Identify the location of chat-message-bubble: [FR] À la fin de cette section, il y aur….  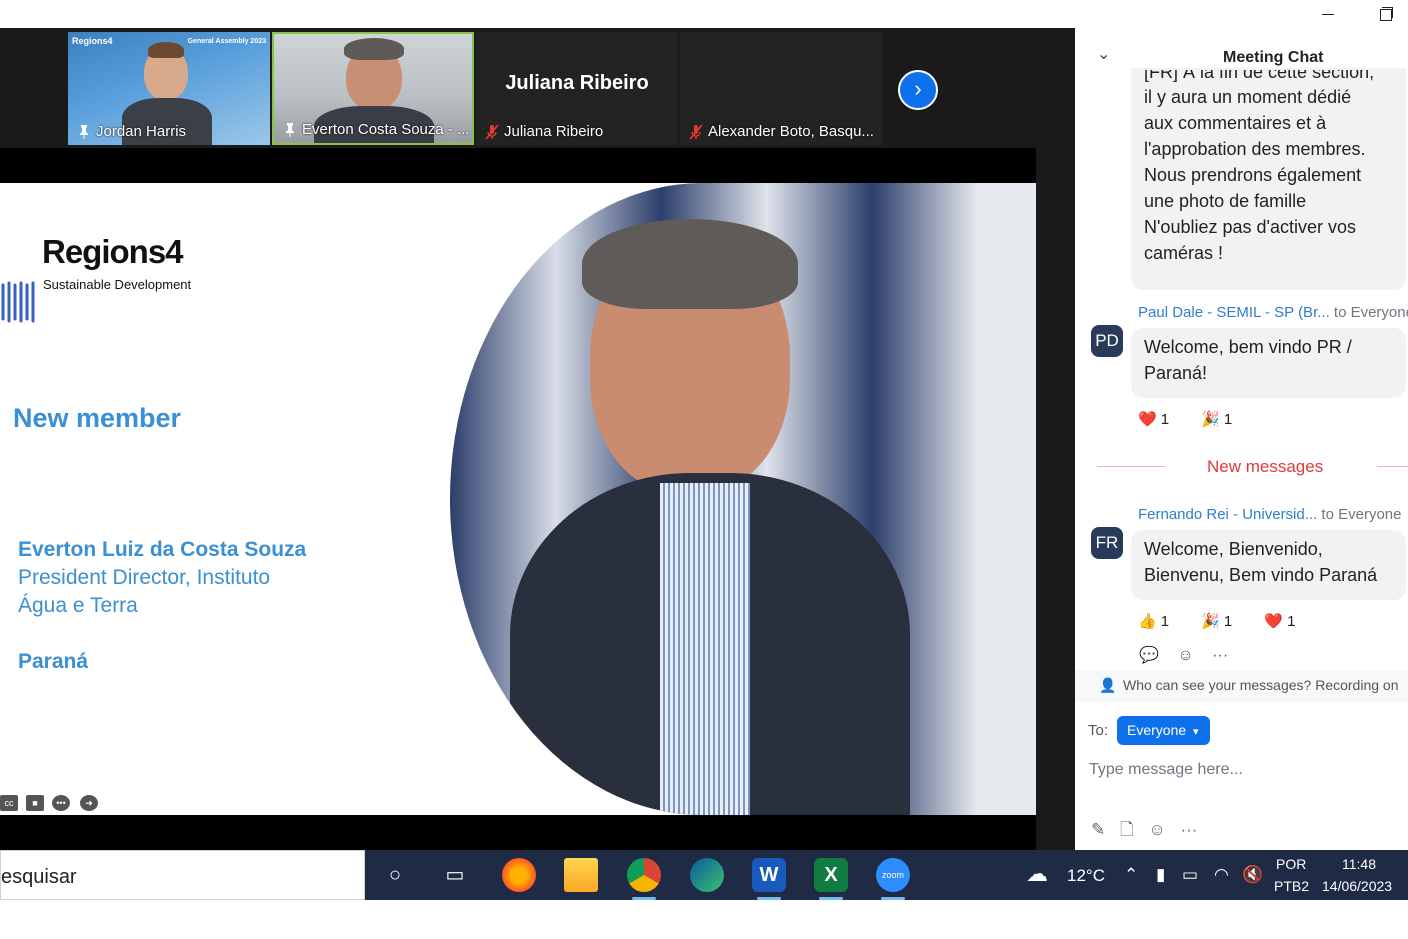
(1268, 179).